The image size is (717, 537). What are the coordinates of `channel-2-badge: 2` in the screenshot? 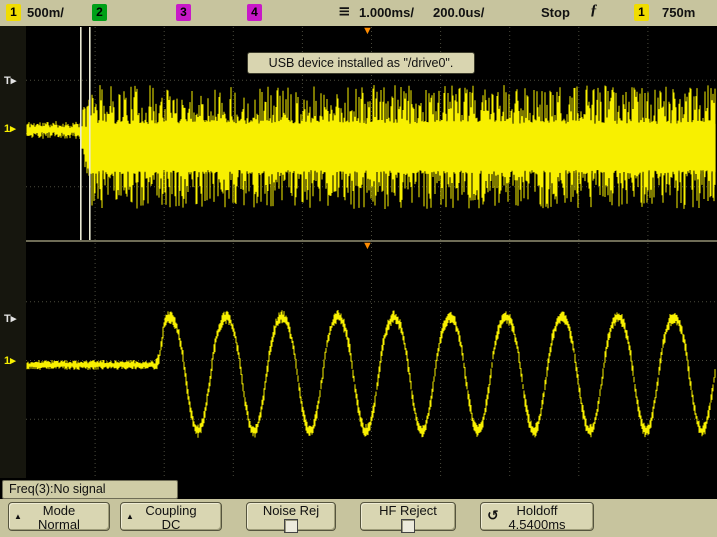 It's located at (99, 12).